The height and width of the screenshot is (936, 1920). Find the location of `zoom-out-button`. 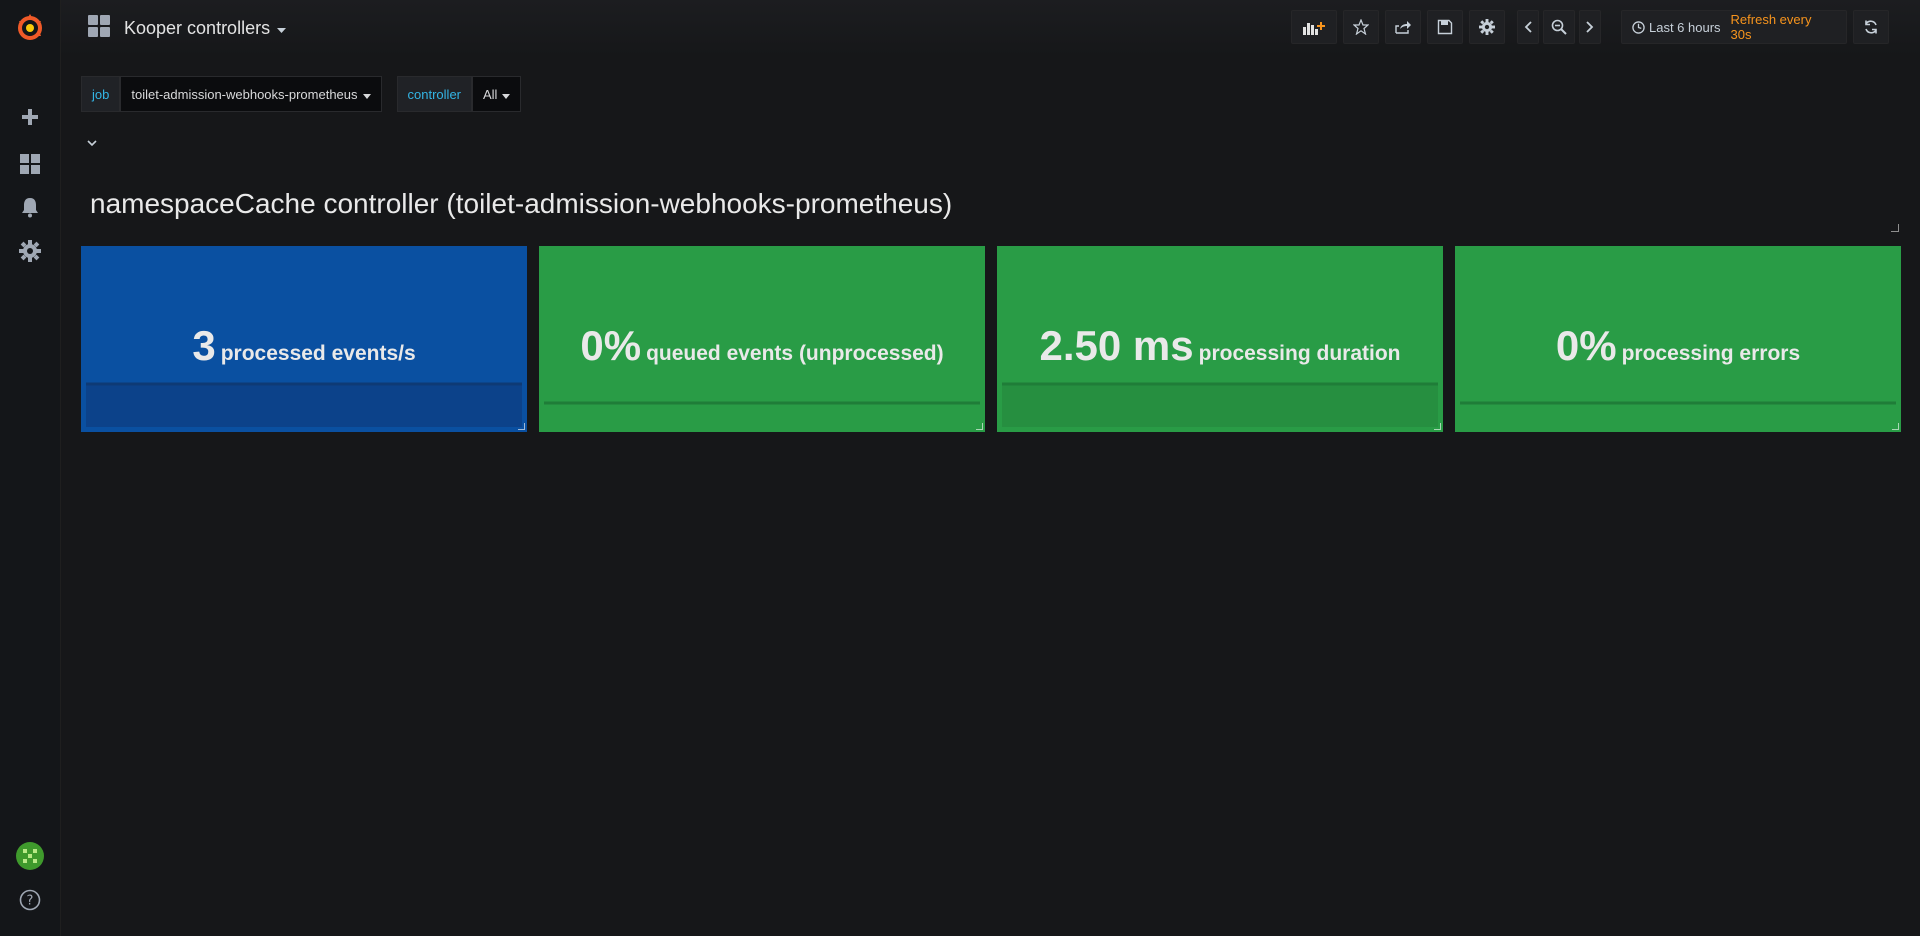

zoom-out-button is located at coordinates (1559, 27).